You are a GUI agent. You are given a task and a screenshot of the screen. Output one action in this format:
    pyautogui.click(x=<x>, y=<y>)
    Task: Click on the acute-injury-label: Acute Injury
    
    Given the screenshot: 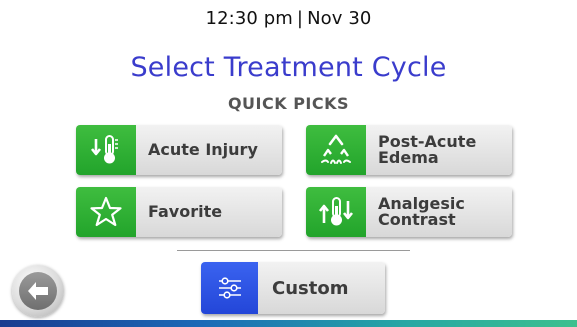 What is the action you would take?
    pyautogui.click(x=203, y=149)
    